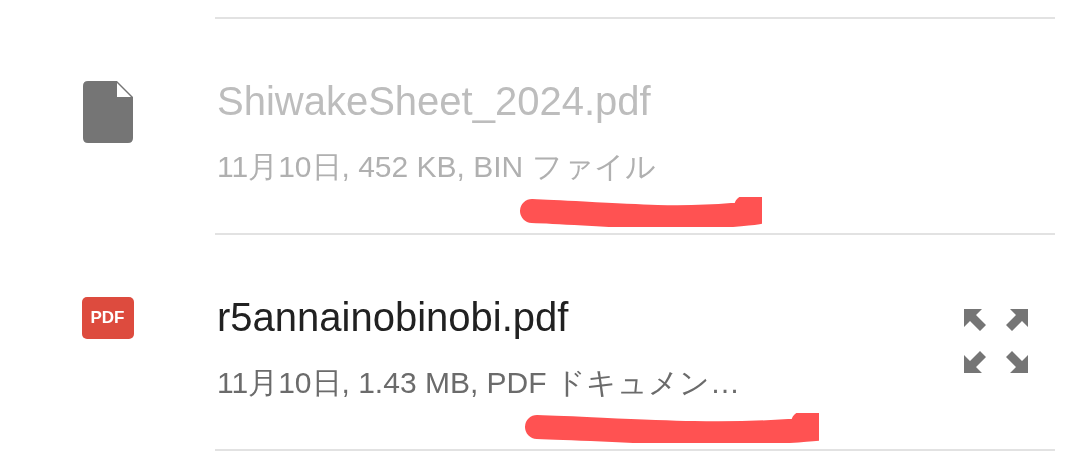 The width and height of the screenshot is (1080, 458). What do you see at coordinates (437, 167) in the screenshot?
I see `file-details: 11月10日, 452 KB, BIN ファイル` at bounding box center [437, 167].